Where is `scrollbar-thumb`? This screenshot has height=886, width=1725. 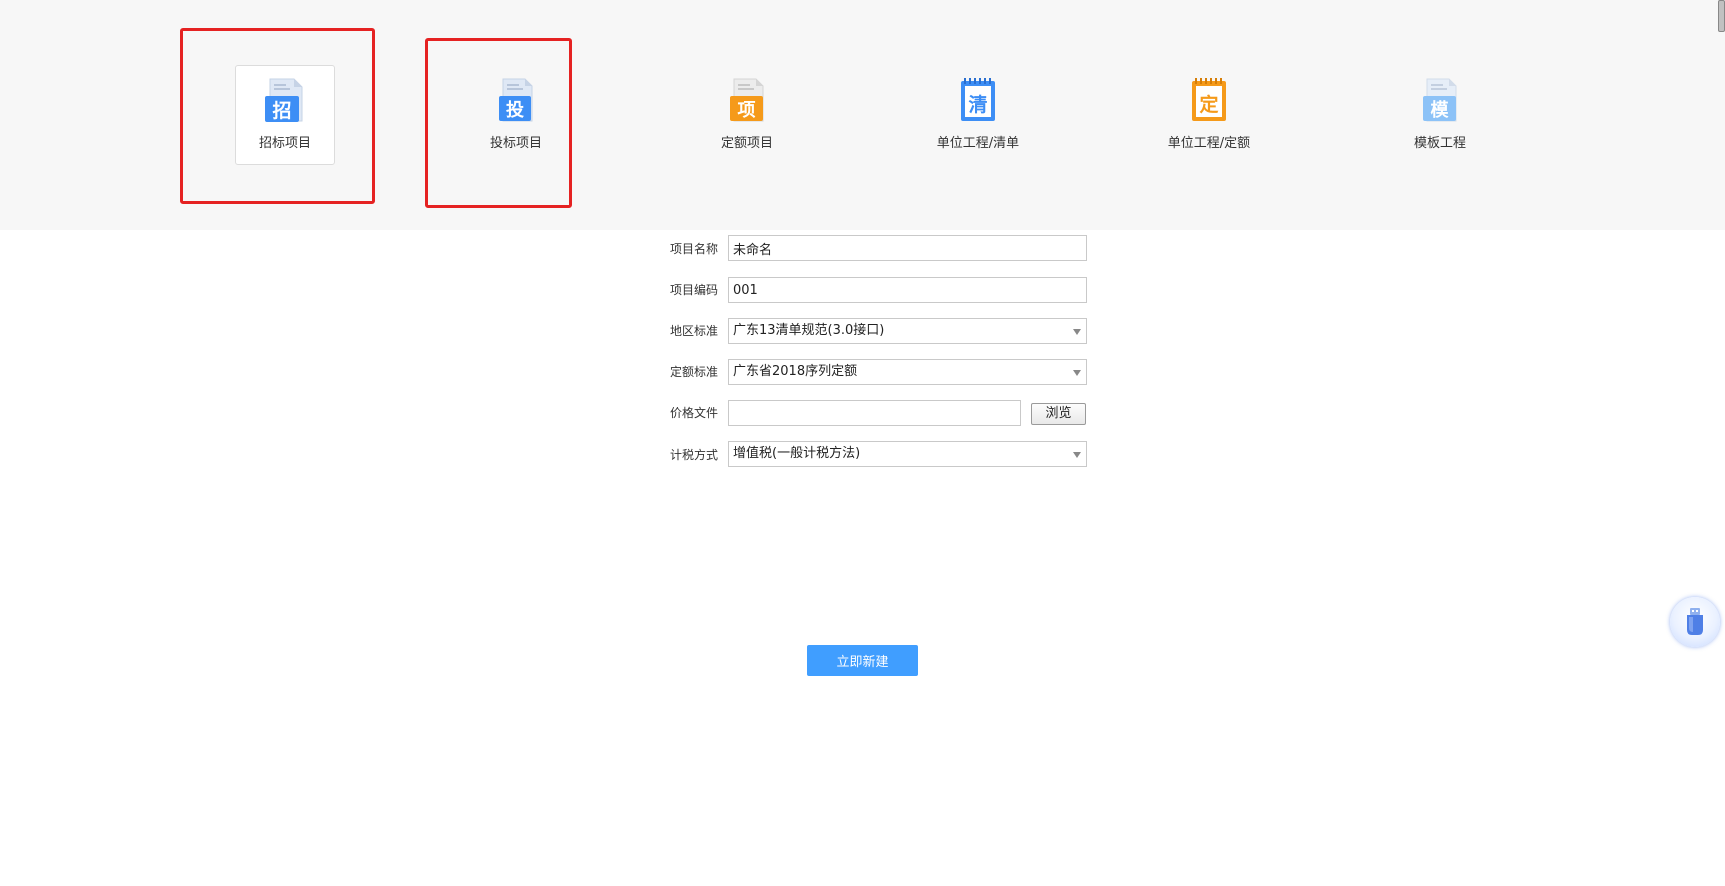 scrollbar-thumb is located at coordinates (1721, 16).